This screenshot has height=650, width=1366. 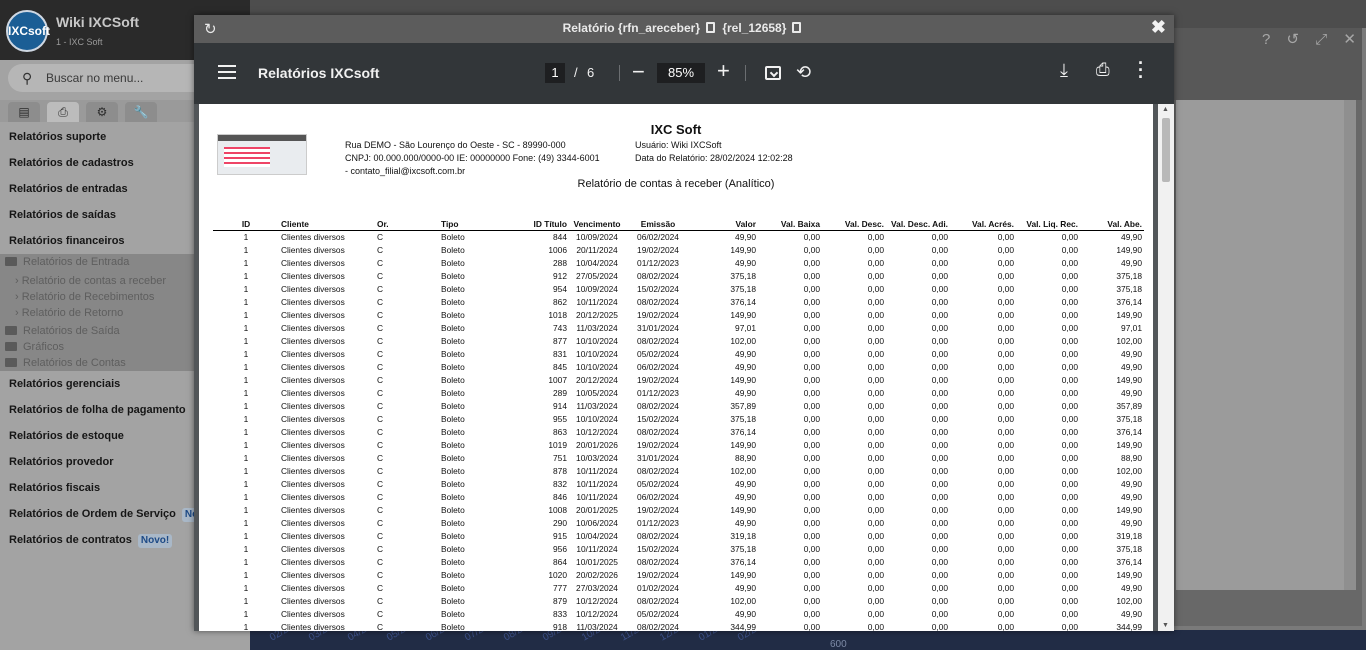 What do you see at coordinates (155, 541) in the screenshot?
I see `new-badge: Novo!` at bounding box center [155, 541].